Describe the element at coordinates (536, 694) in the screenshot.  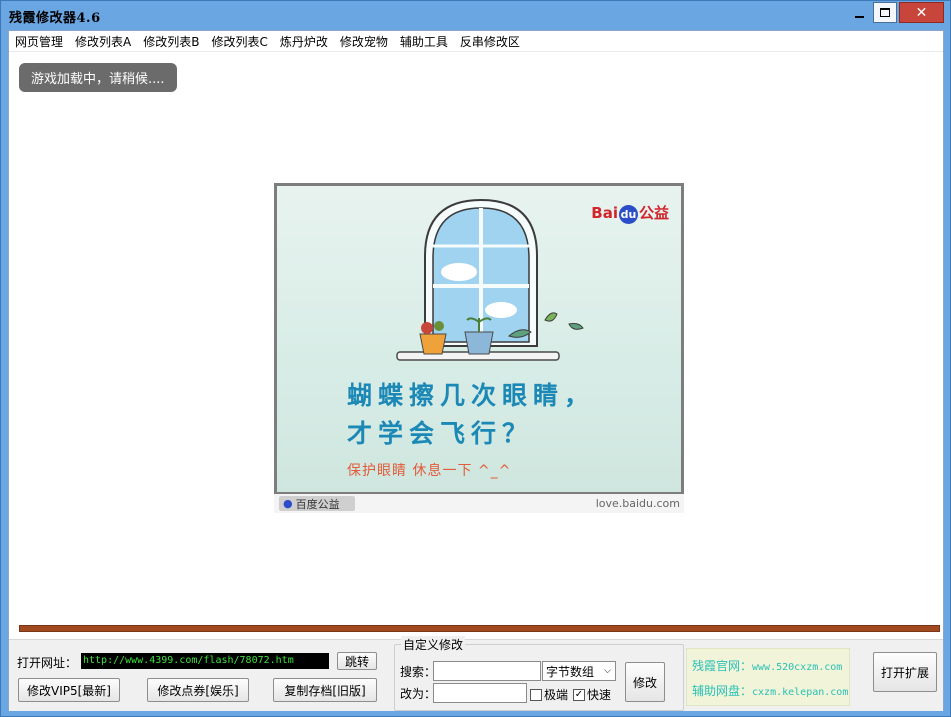
I see `extreme-checkbox-box` at that location.